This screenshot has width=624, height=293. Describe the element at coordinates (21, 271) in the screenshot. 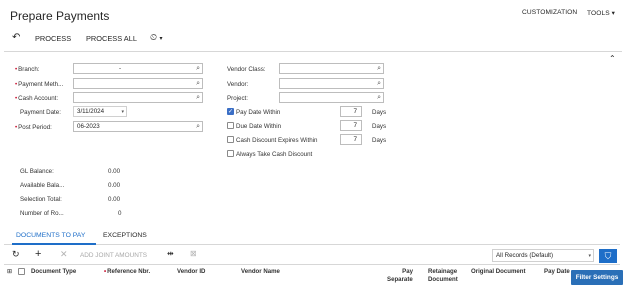

I see `select-all-checkbox` at that location.